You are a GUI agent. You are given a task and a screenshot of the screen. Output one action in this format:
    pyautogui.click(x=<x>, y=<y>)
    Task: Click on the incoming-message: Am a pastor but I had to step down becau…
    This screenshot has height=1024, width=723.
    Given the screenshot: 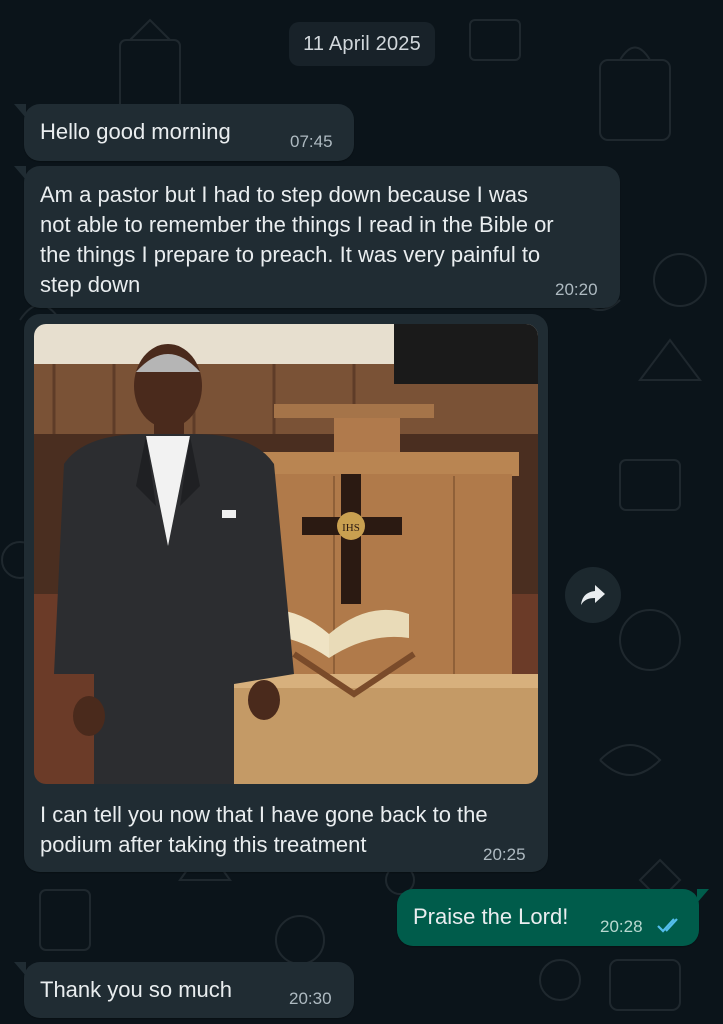 What is the action you would take?
    pyautogui.click(x=317, y=237)
    